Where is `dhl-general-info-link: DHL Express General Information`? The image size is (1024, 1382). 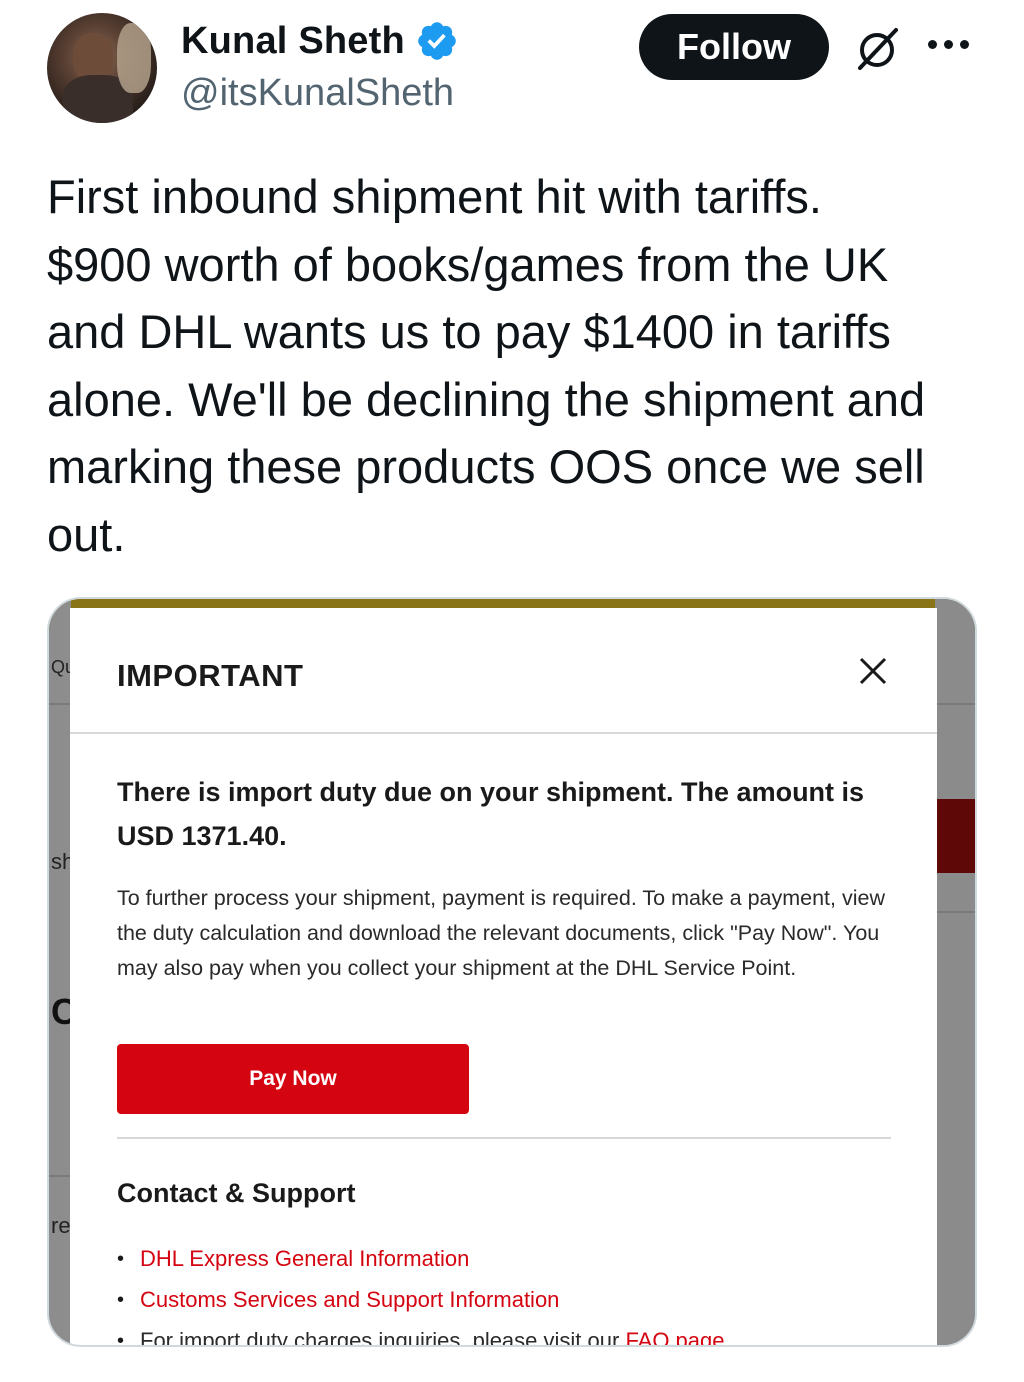 dhl-general-info-link: DHL Express General Information is located at coordinates (304, 1258).